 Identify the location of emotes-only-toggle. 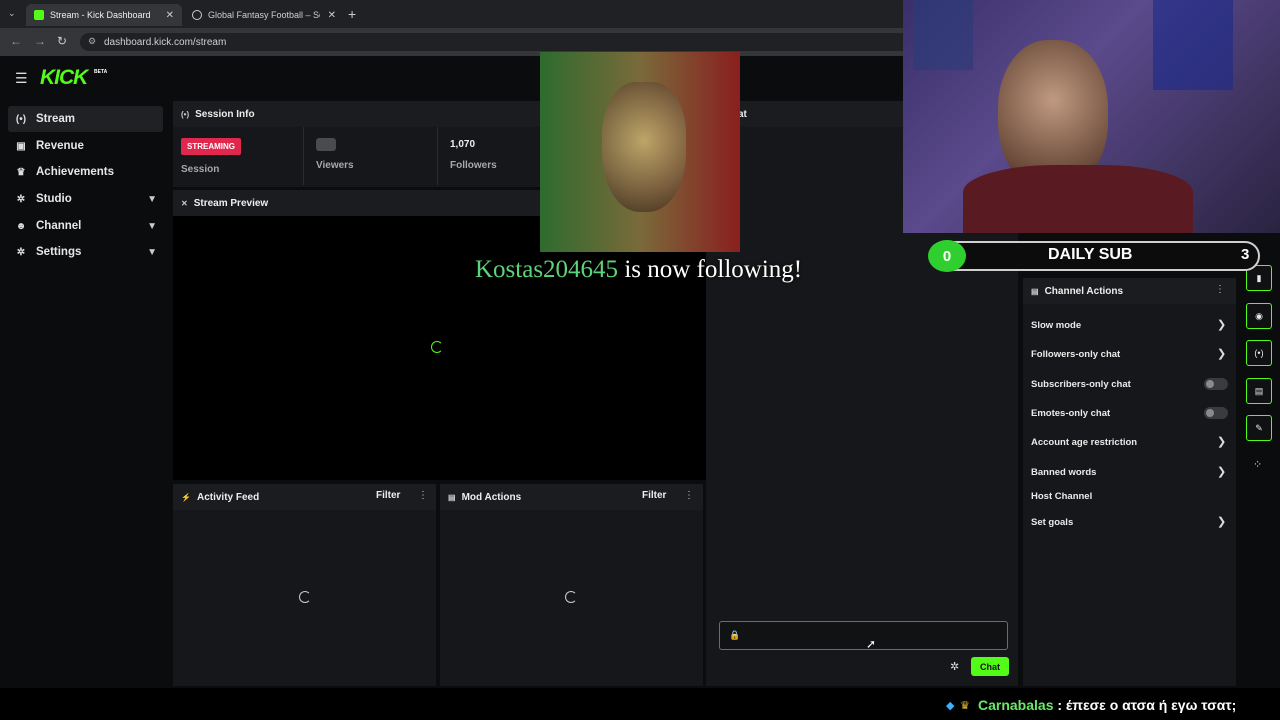
(1216, 413).